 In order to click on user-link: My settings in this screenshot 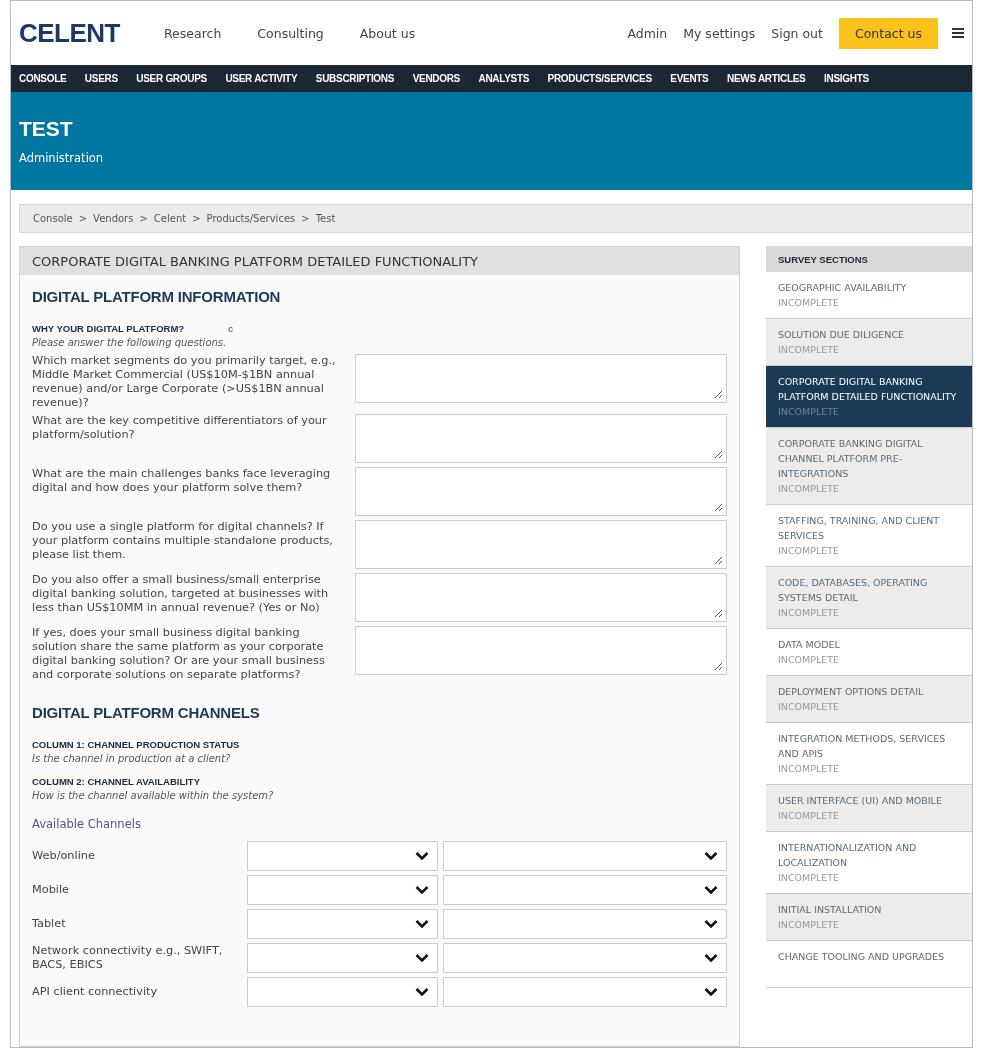, I will do `click(719, 33)`.